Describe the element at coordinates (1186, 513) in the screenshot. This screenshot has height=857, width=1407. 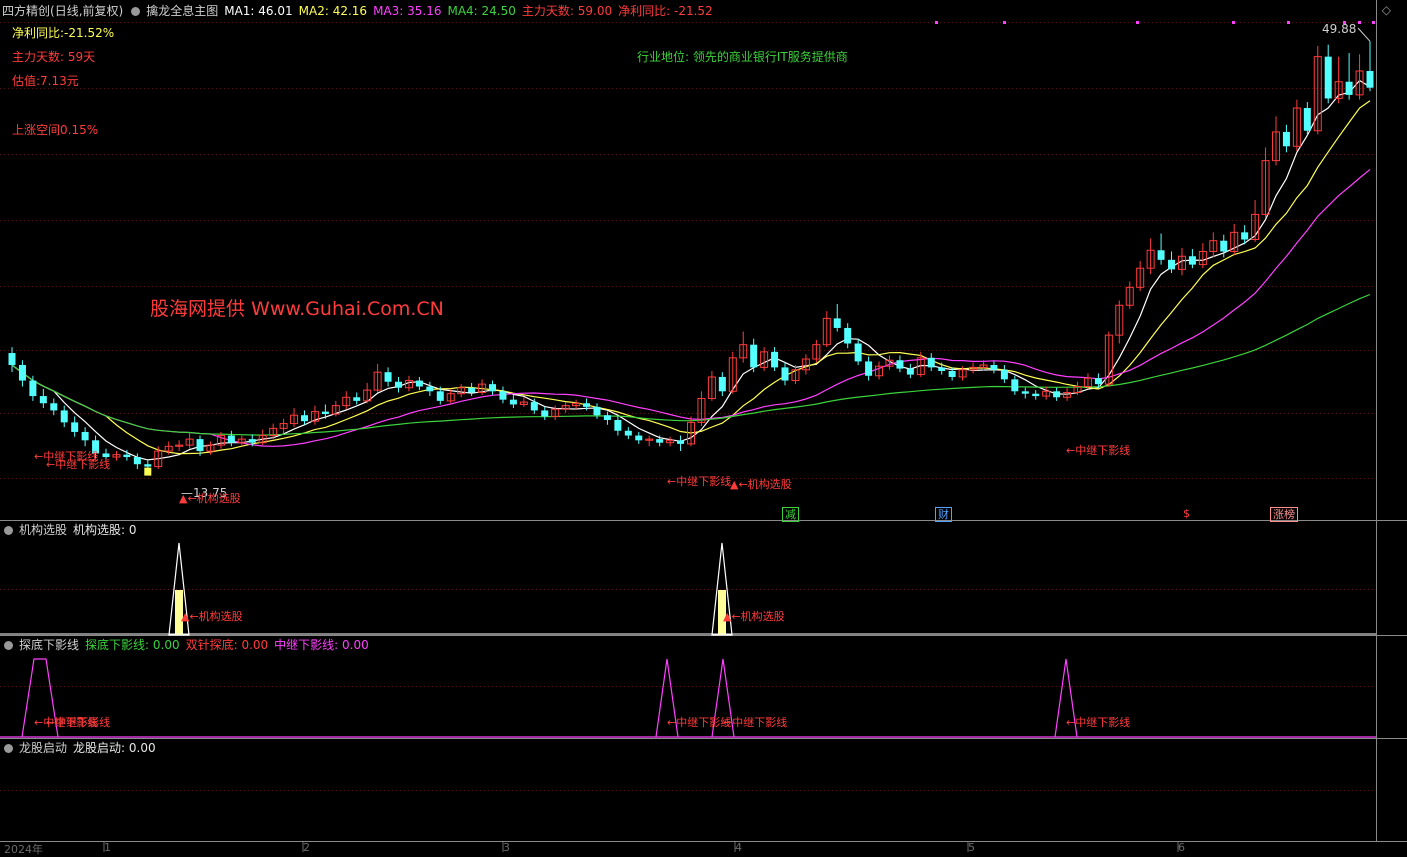
I see `badge-dollar: $` at that location.